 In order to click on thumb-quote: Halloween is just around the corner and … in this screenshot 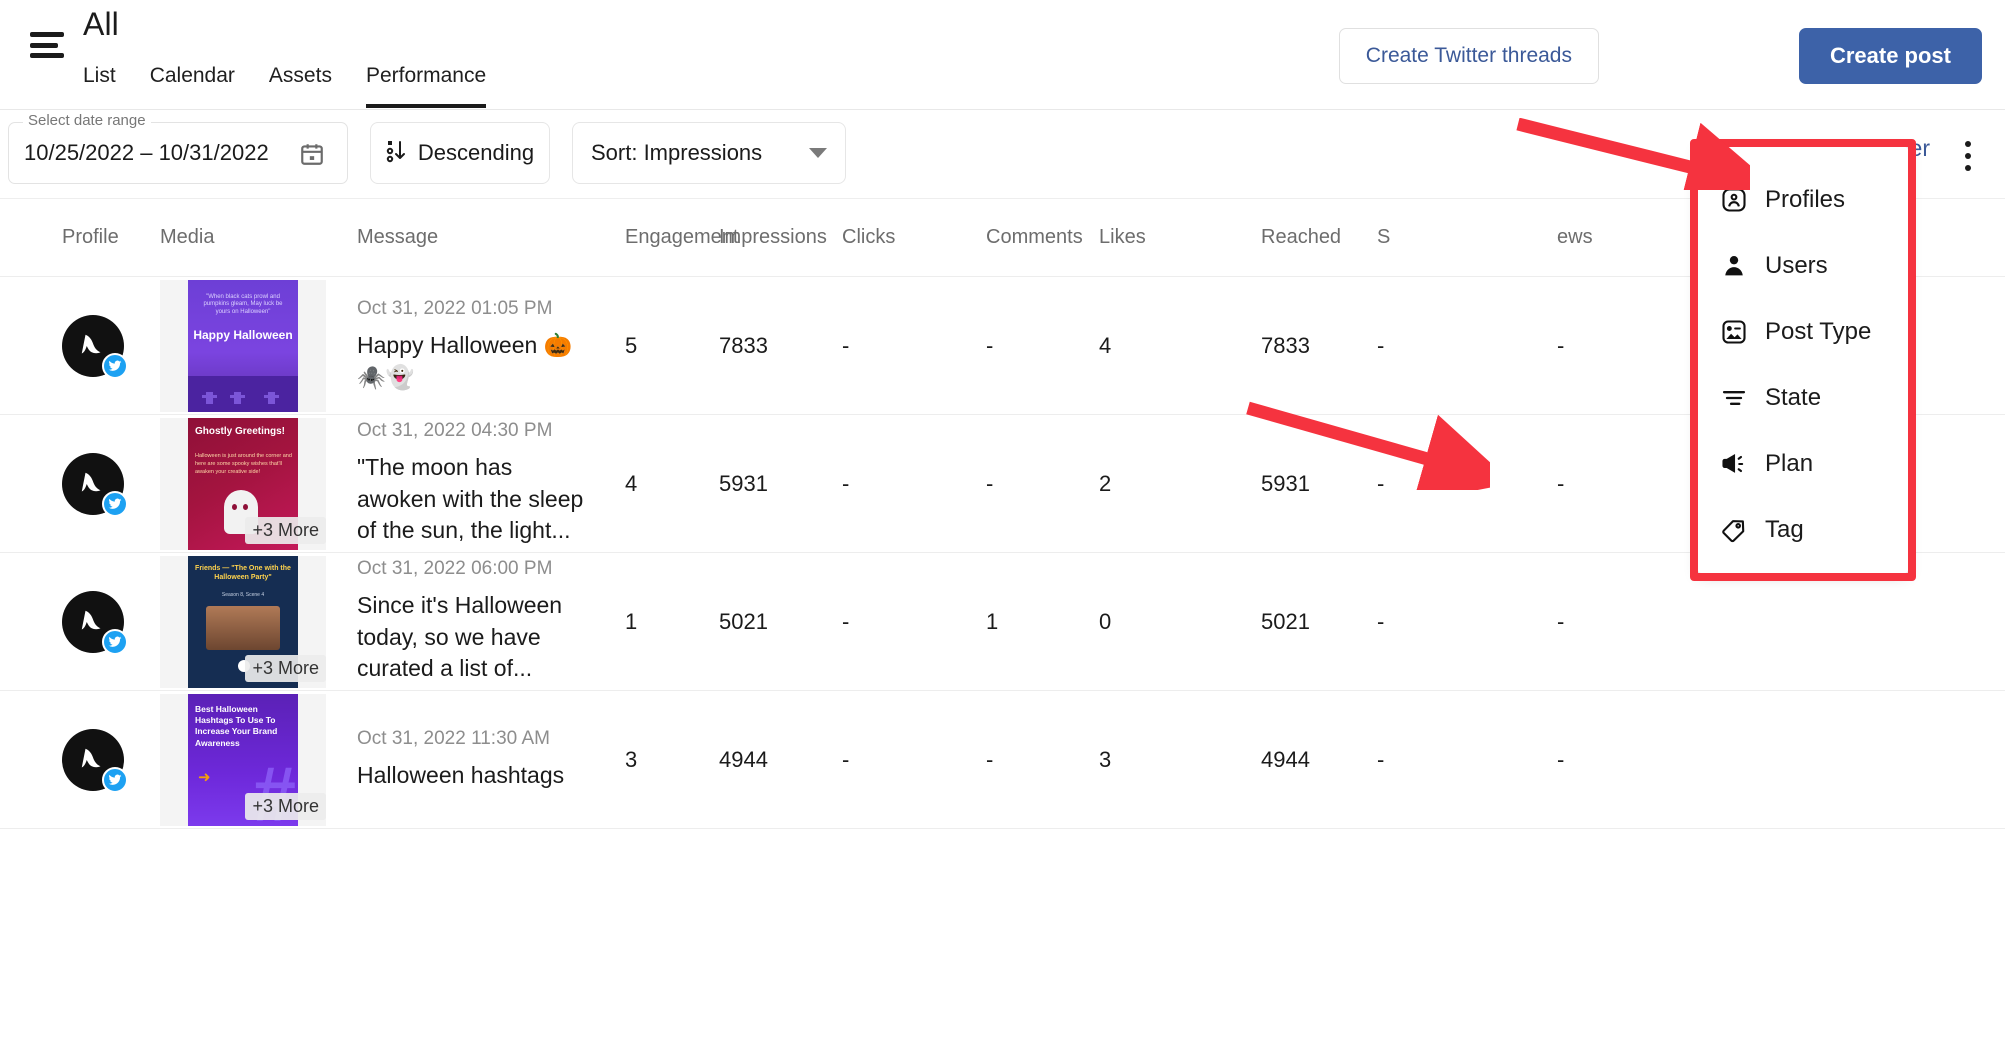, I will do `click(243, 464)`.